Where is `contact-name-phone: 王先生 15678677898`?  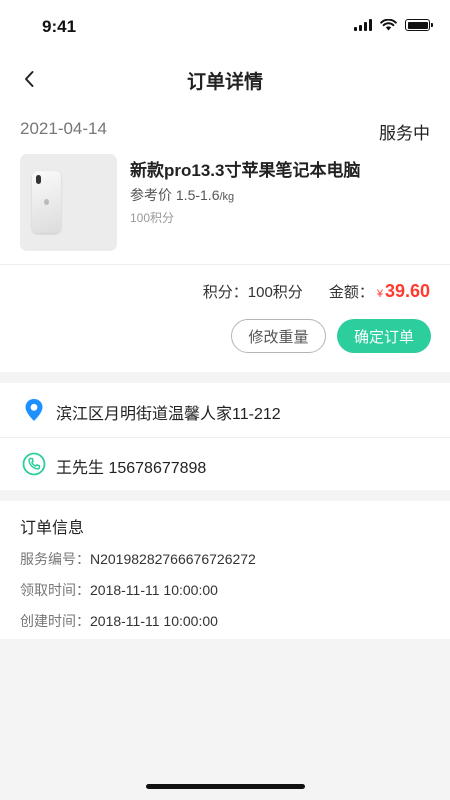
contact-name-phone: 王先生 15678677898 is located at coordinates (131, 468).